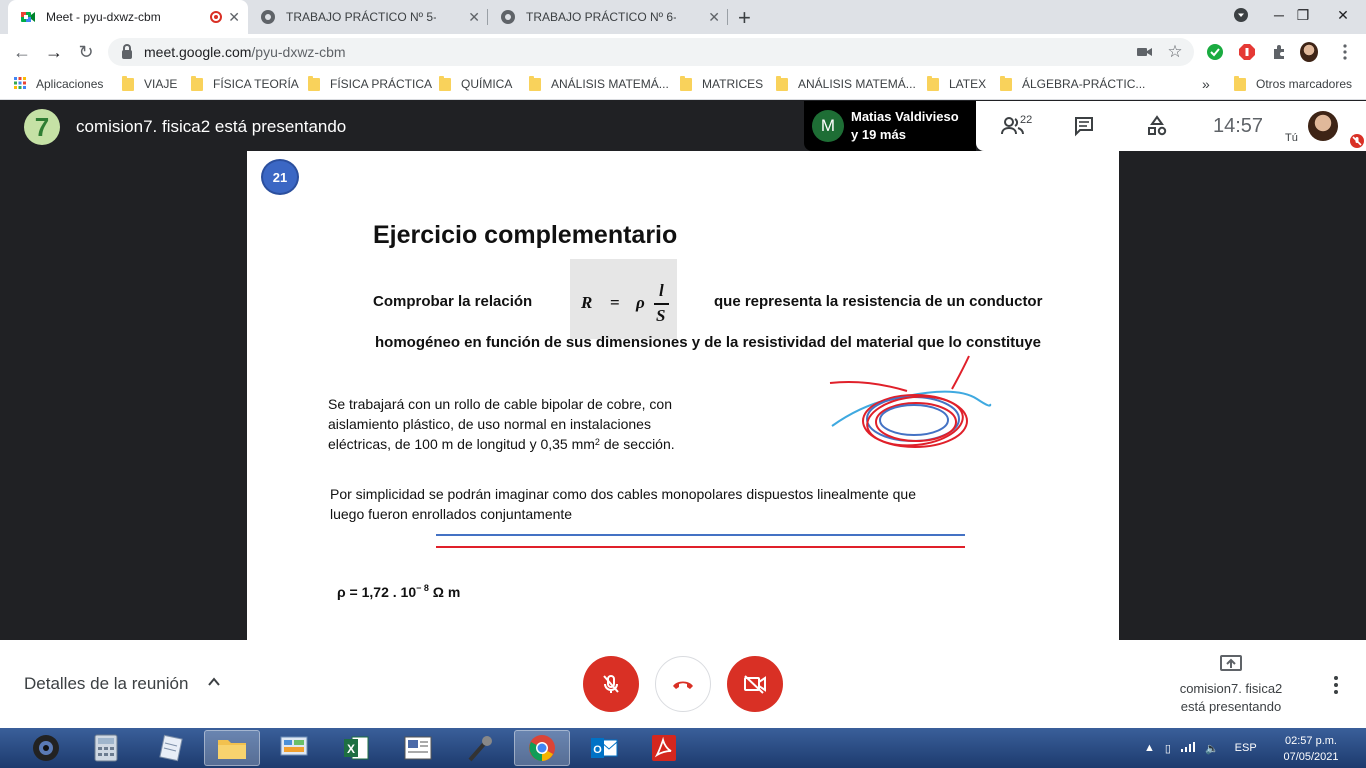 This screenshot has height=768, width=1366. I want to click on tab-tp6: TRABAJO PRÁCTICO Nº 6-datos ✕, so click(608, 17).